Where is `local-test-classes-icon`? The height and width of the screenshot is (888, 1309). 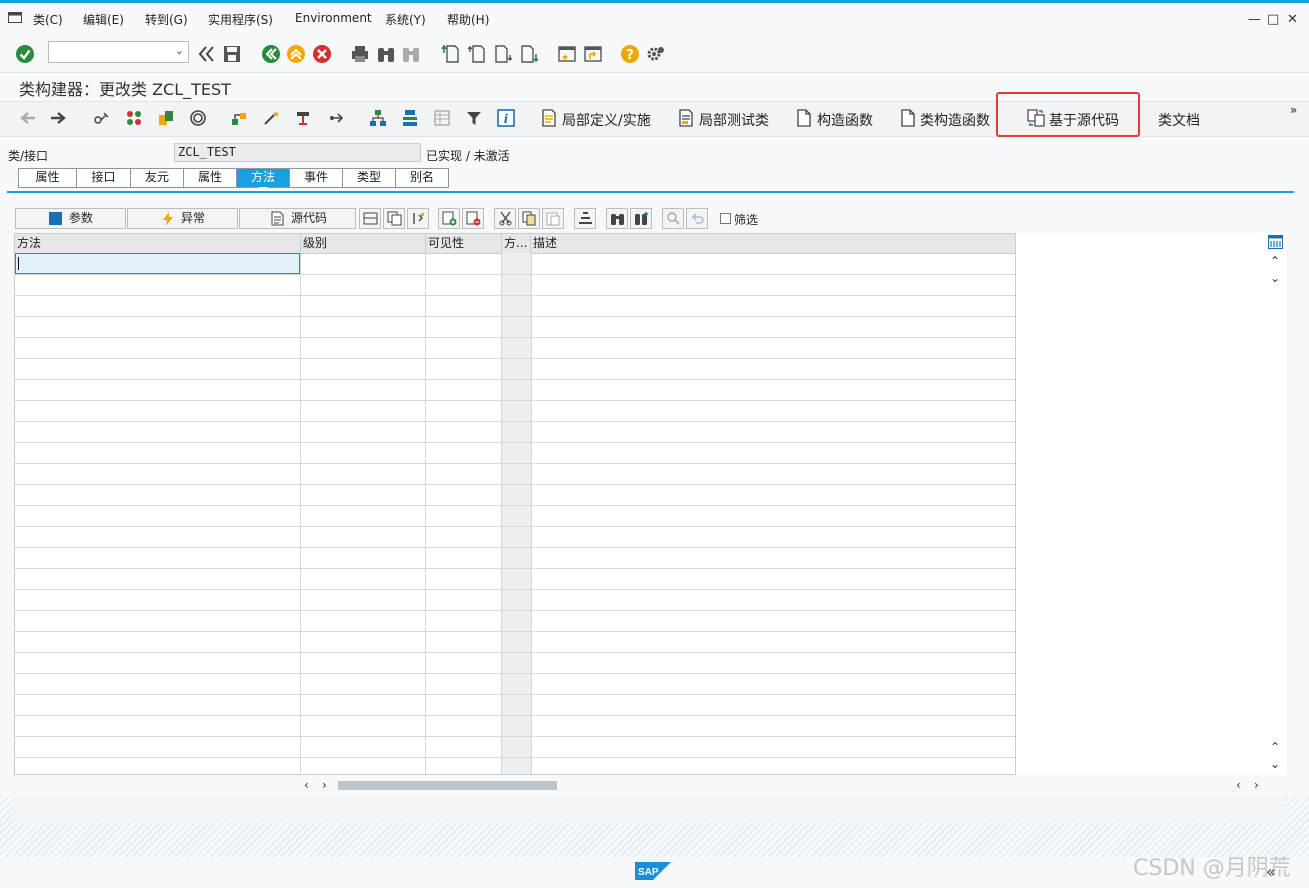 local-test-classes-icon is located at coordinates (686, 118).